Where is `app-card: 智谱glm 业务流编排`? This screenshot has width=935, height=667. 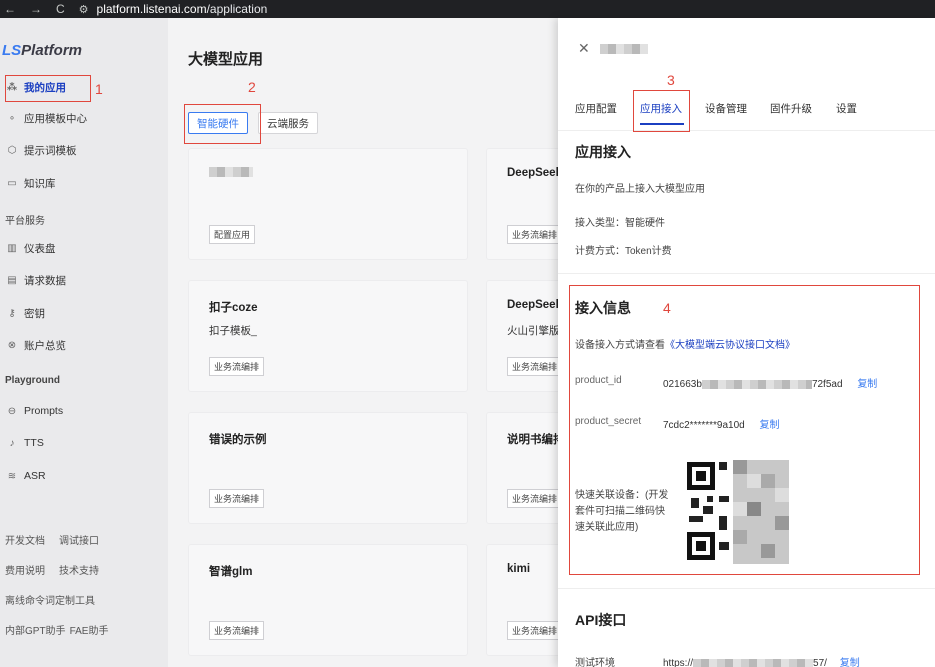
app-card: 智谱glm 业务流编排 is located at coordinates (328, 600).